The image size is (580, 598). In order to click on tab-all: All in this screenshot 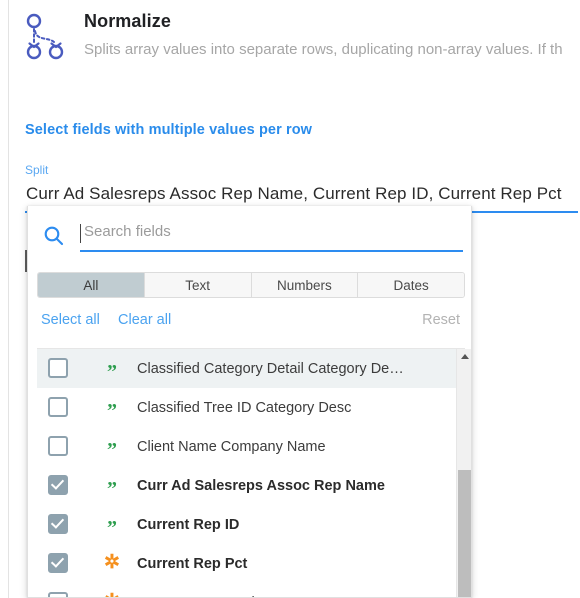, I will do `click(91, 285)`.